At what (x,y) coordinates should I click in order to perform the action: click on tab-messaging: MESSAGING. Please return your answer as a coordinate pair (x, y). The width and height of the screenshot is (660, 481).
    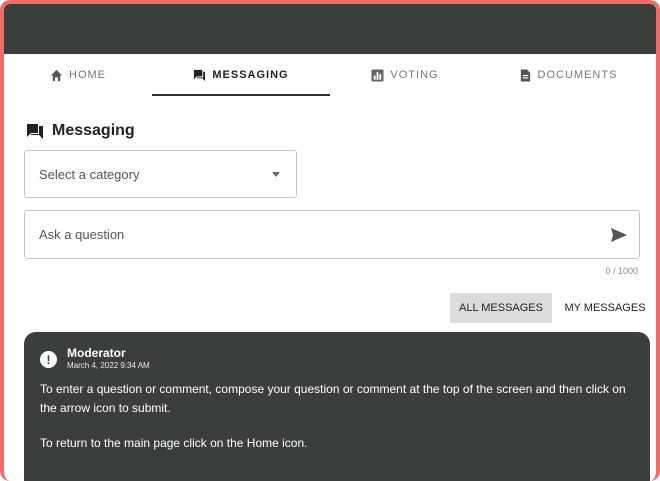
    Looking at the image, I should click on (241, 75).